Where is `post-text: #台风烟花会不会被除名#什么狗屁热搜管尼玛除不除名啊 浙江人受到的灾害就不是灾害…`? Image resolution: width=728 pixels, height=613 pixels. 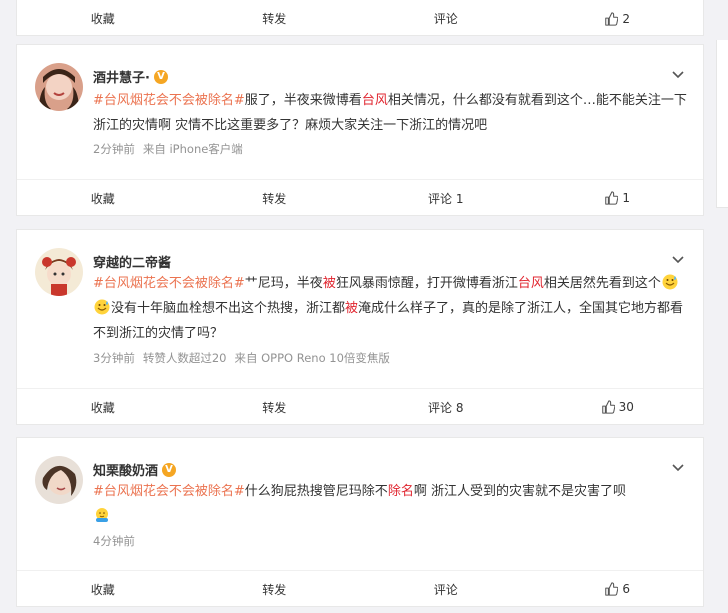 post-text: #台风烟花会不会被除名#什么狗屁热搜管尼玛除不除名啊 浙江人受到的灾害就不是灾害… is located at coordinates (393, 504).